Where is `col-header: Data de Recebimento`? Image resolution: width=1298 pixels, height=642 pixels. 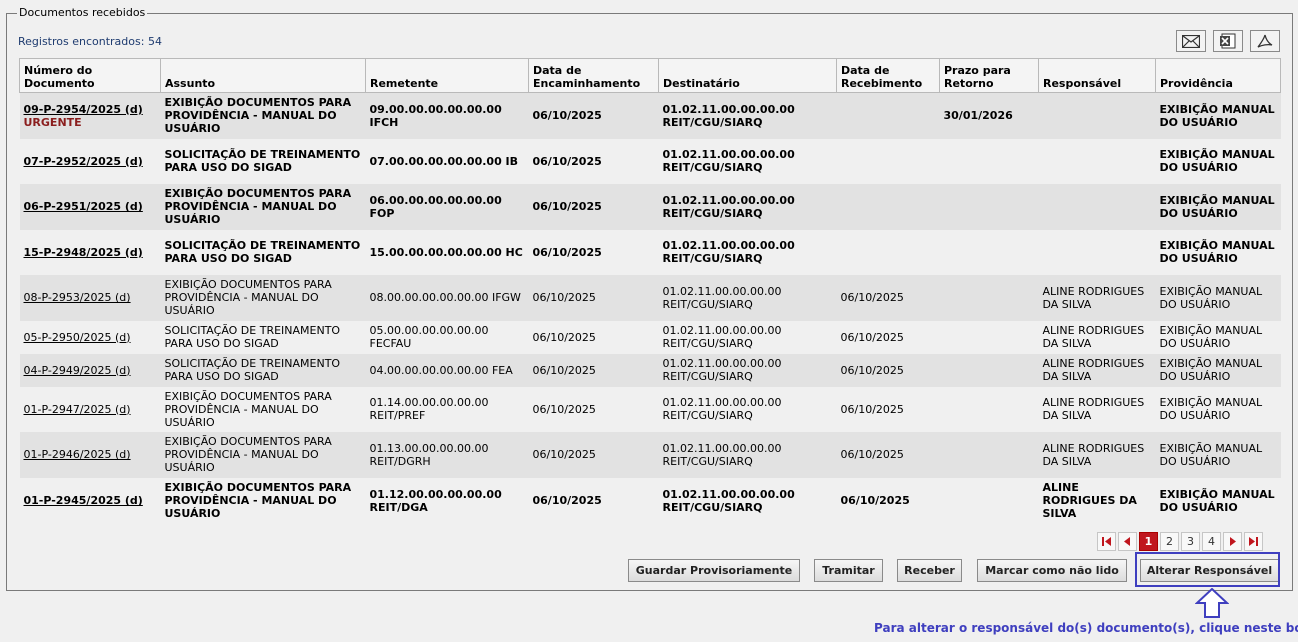 col-header: Data de Recebimento is located at coordinates (888, 75).